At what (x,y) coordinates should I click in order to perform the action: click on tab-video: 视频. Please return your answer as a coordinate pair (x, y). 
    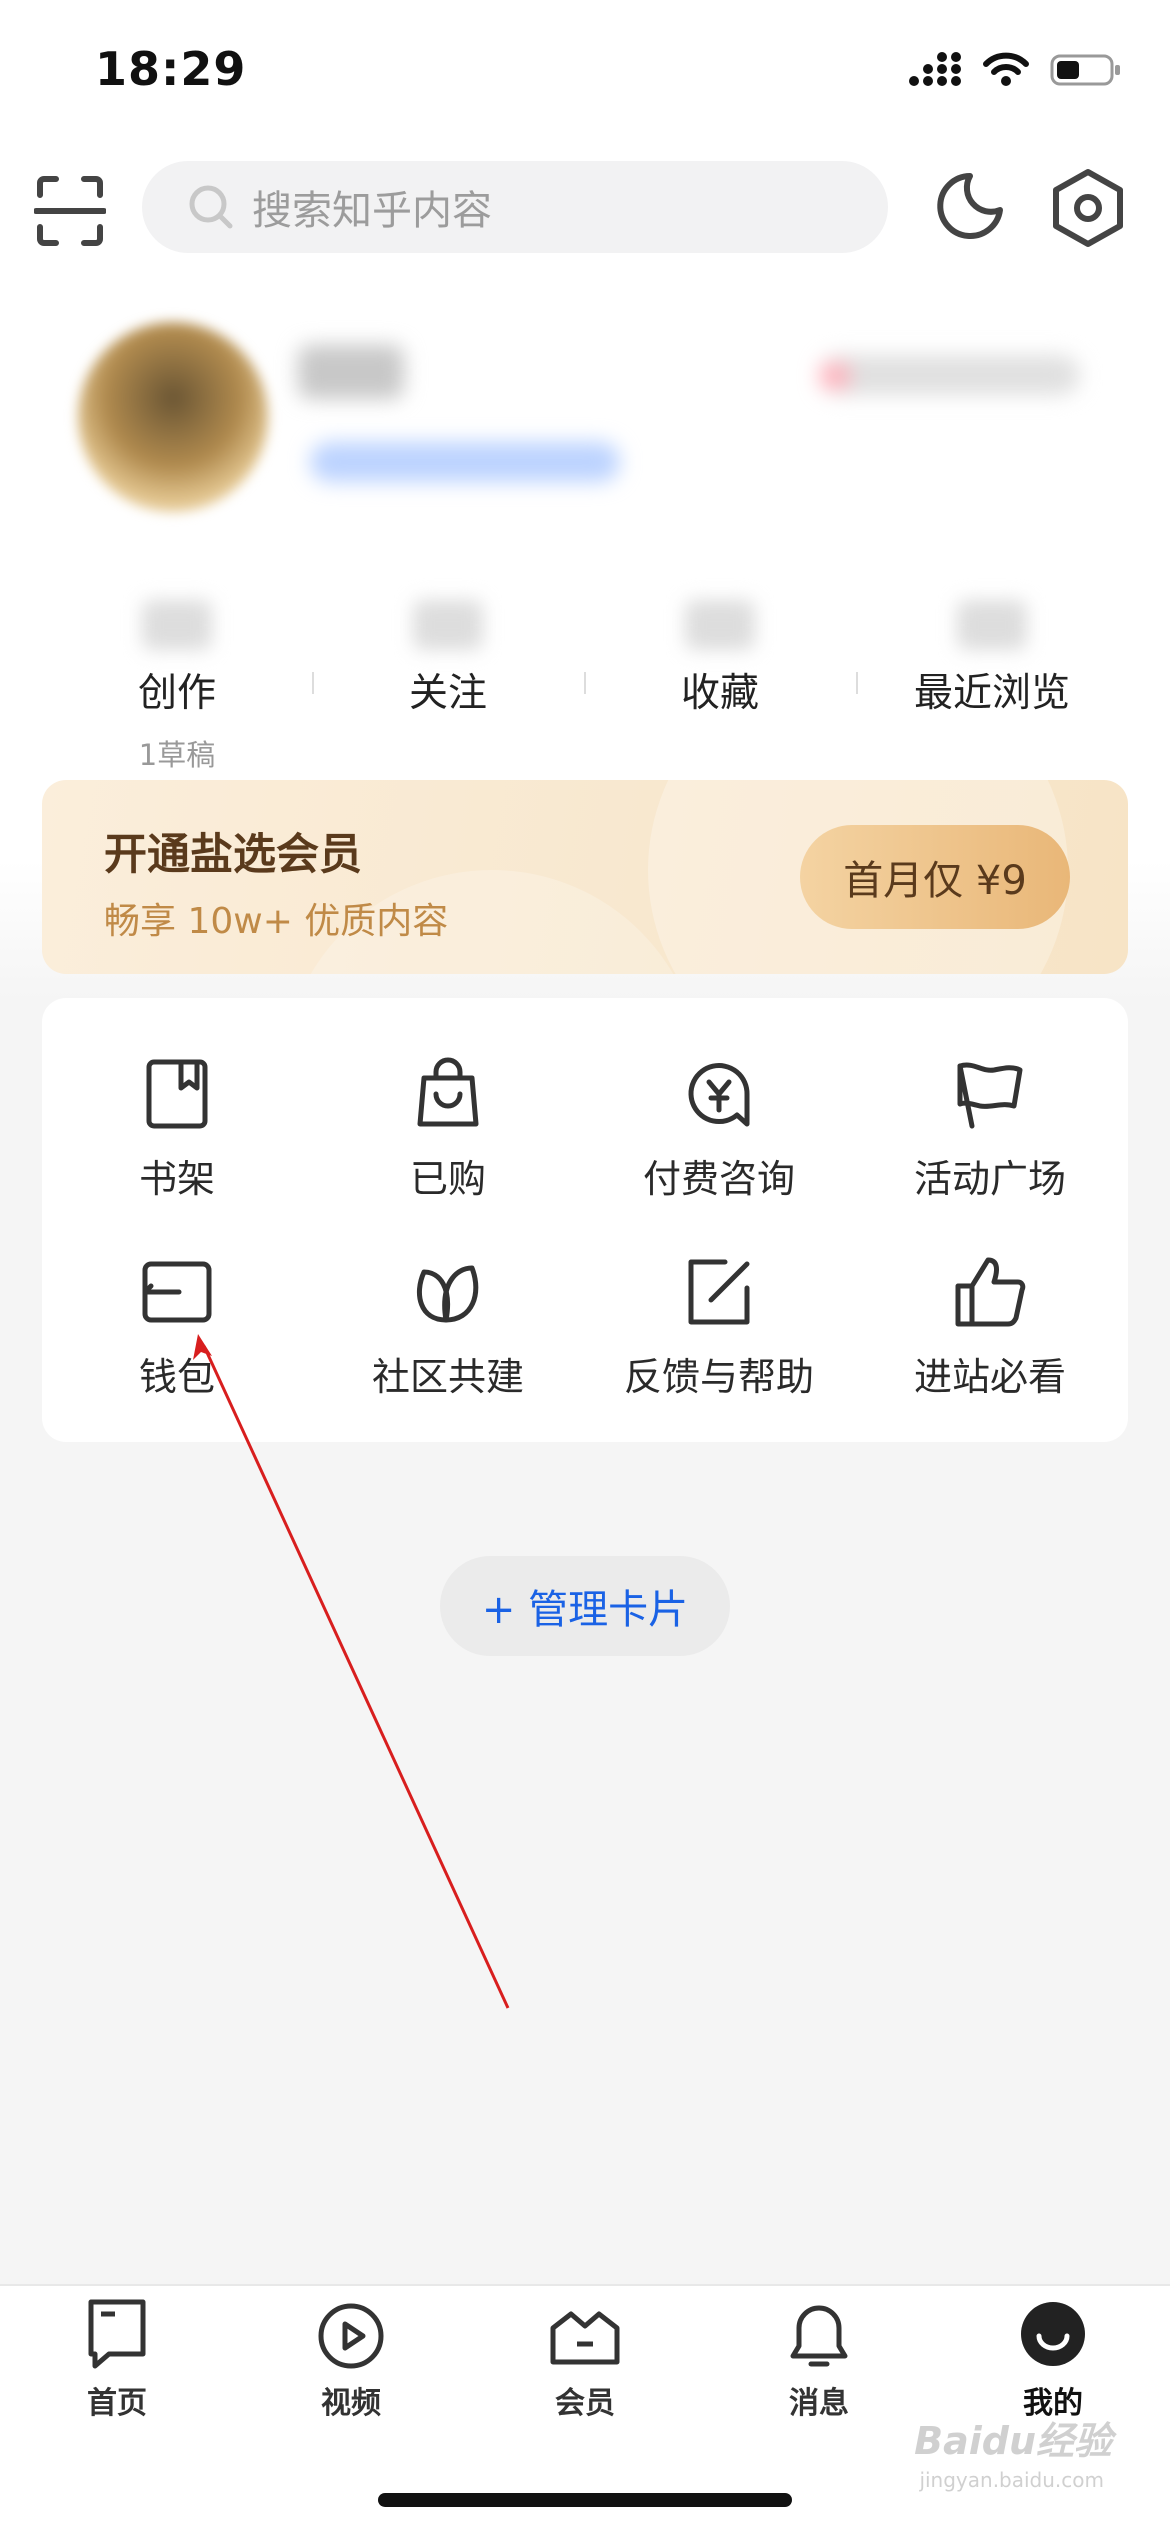
    Looking at the image, I should click on (351, 2360).